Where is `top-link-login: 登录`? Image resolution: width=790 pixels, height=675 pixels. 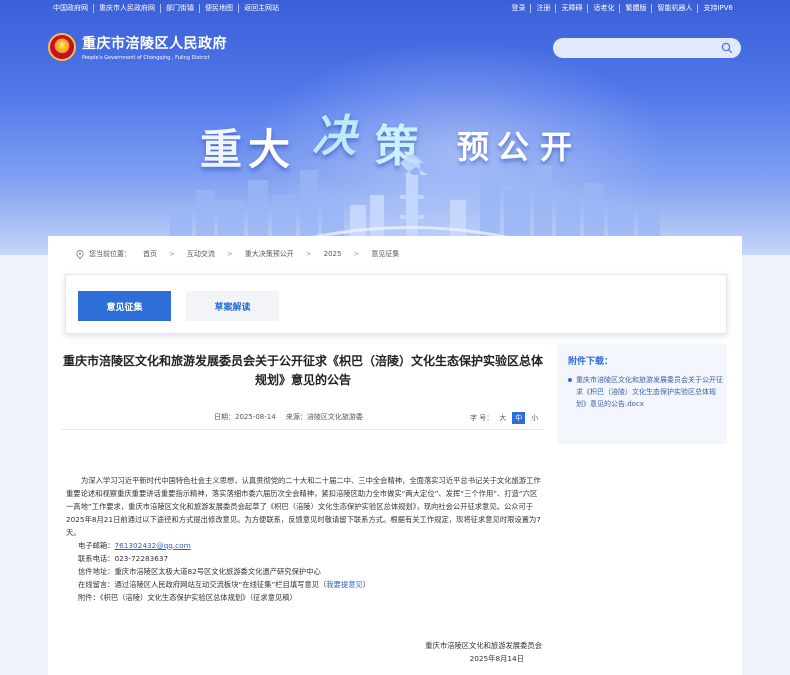
top-link-login: 登录 is located at coordinates (520, 8).